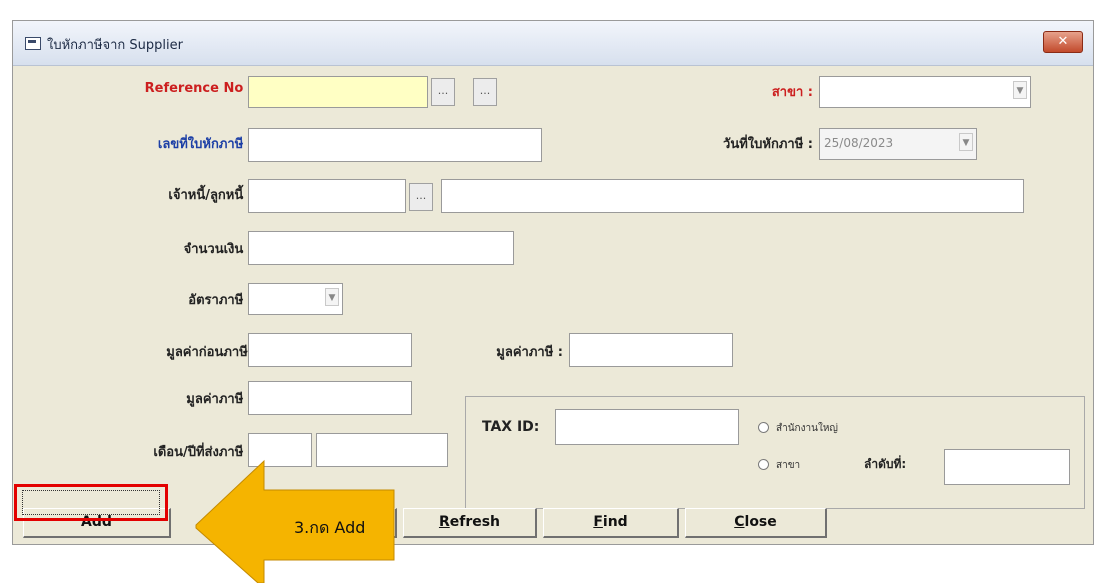 The width and height of the screenshot is (1099, 583). What do you see at coordinates (329, 527) in the screenshot?
I see `annotation-text: 3.กด Add` at bounding box center [329, 527].